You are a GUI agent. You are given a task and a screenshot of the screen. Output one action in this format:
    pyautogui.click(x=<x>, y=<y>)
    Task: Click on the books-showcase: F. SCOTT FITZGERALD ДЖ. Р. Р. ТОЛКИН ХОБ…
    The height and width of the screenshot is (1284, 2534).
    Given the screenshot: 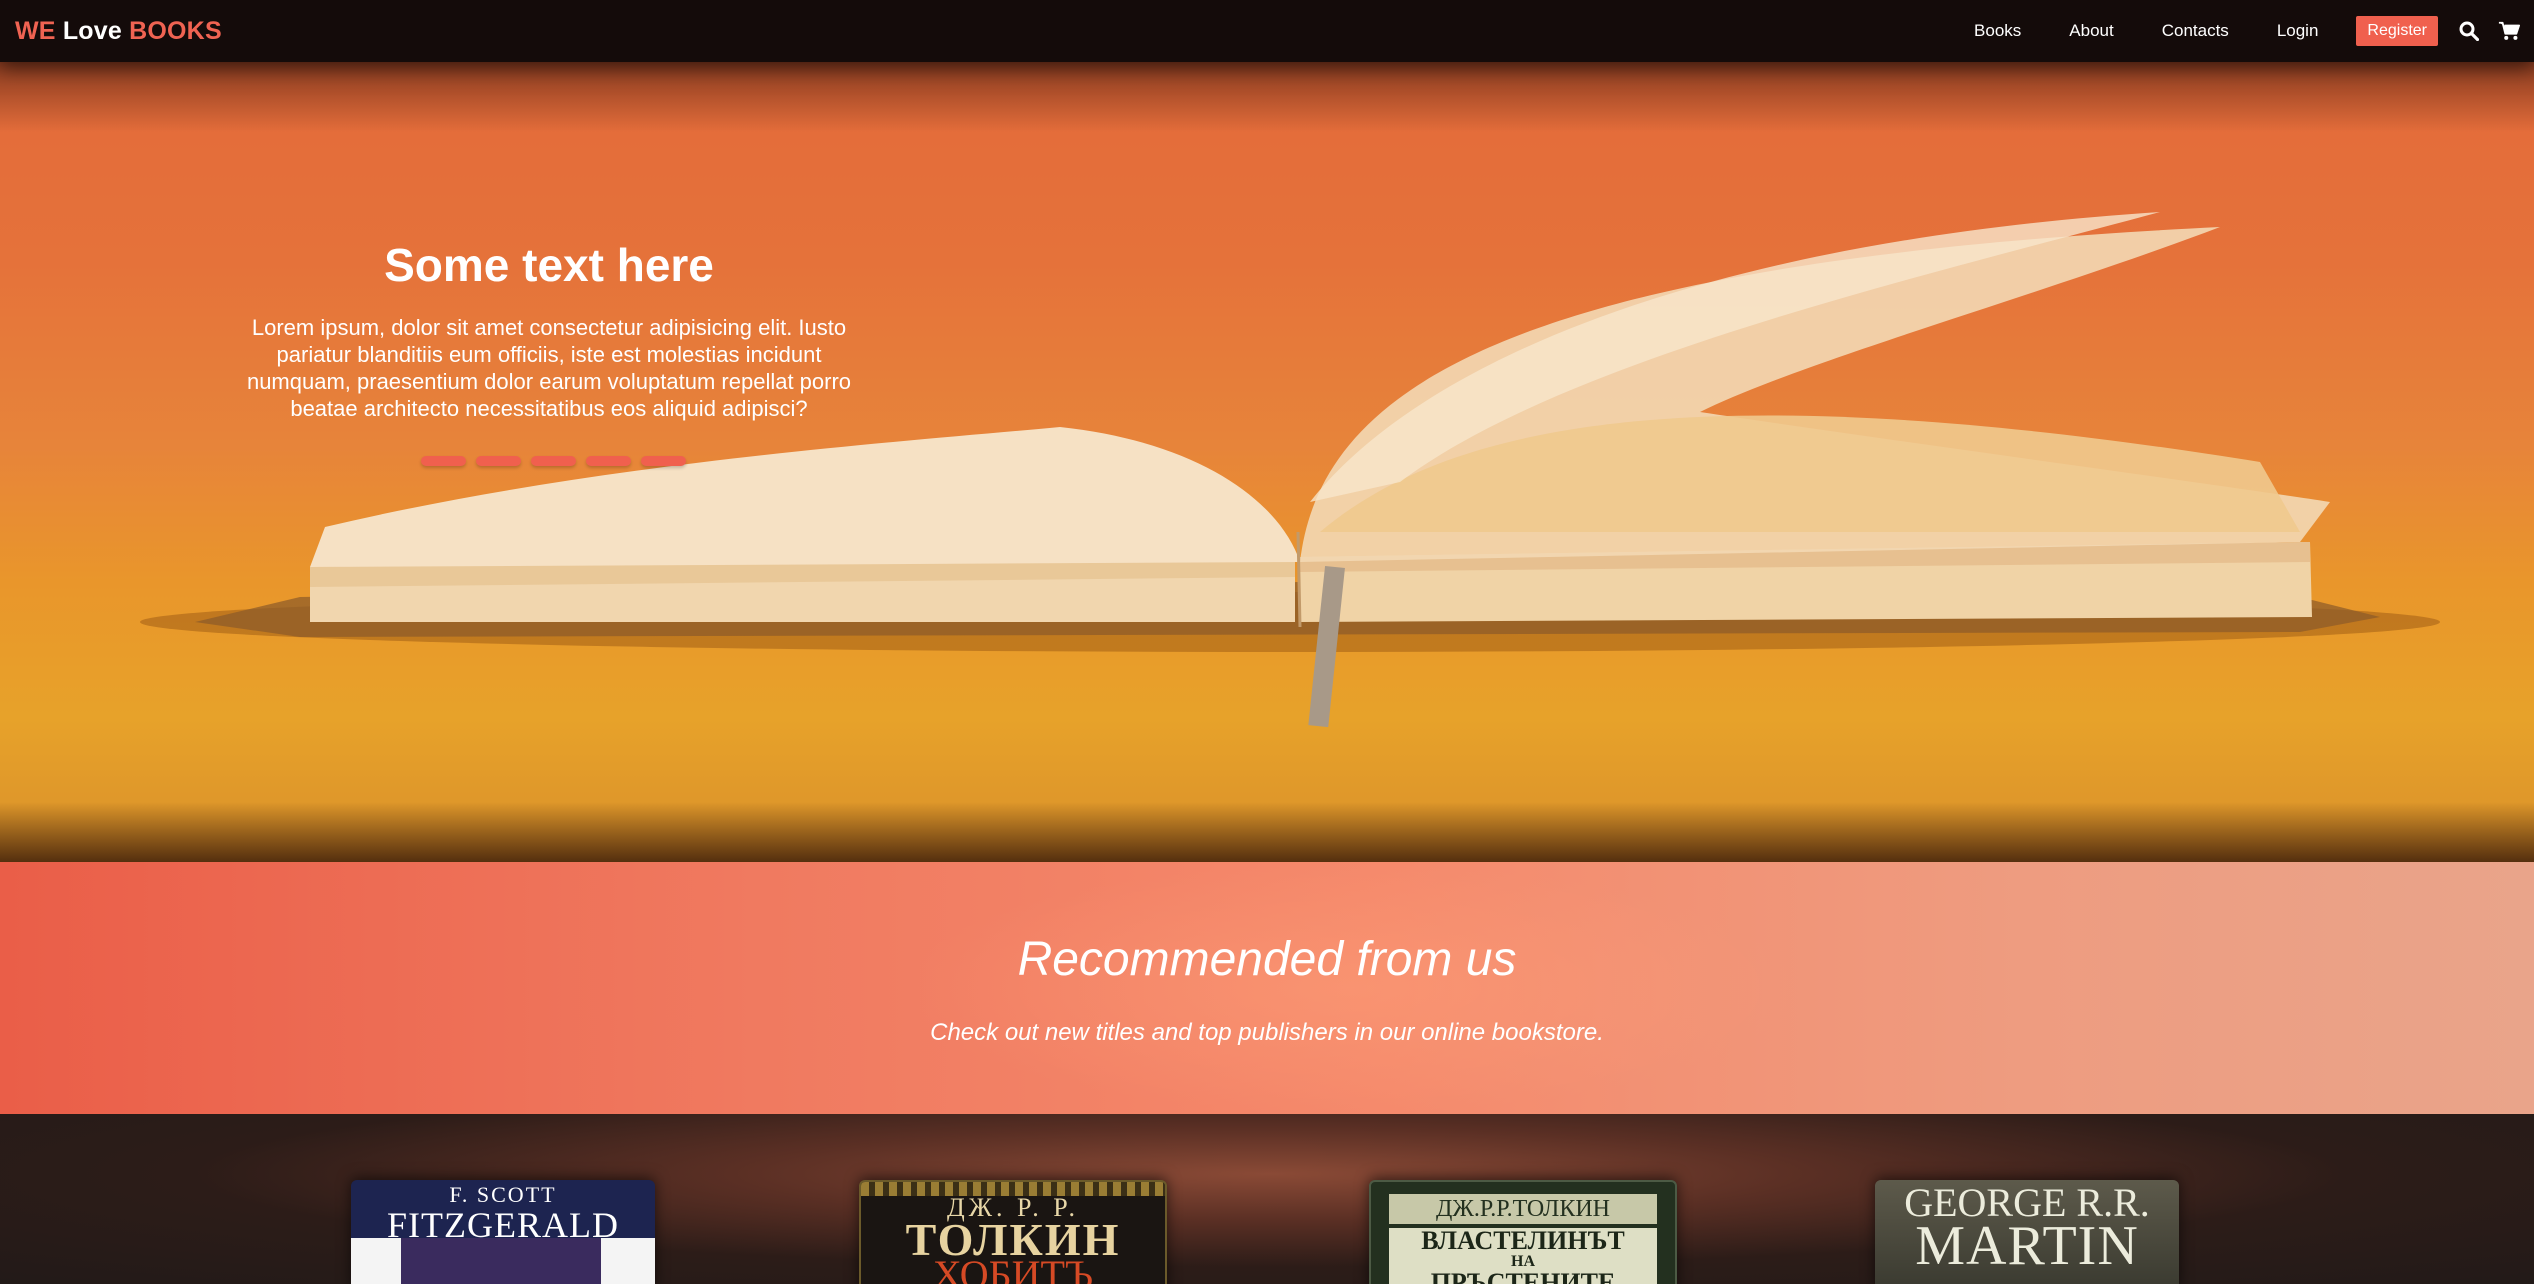 What is the action you would take?
    pyautogui.click(x=1267, y=1199)
    